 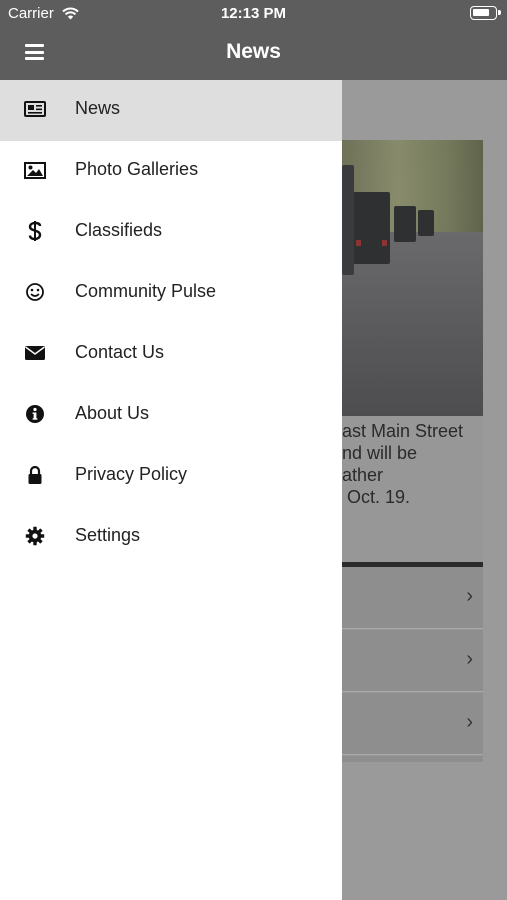 What do you see at coordinates (485, 13) in the screenshot?
I see `battery-icon` at bounding box center [485, 13].